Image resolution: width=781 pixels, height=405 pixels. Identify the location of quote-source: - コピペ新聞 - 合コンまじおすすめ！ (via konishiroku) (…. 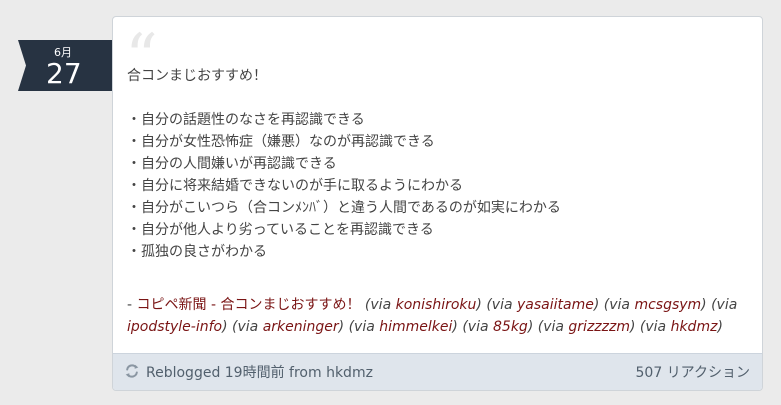
(438, 316).